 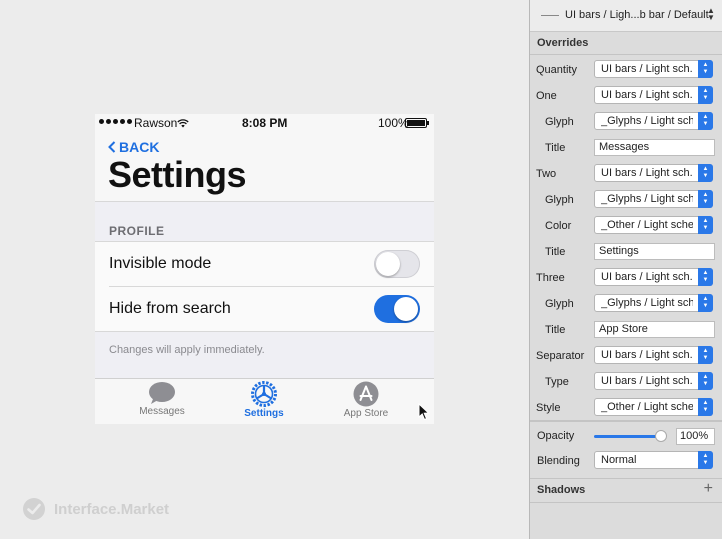 I want to click on opacity-label: Opacity, so click(x=556, y=436).